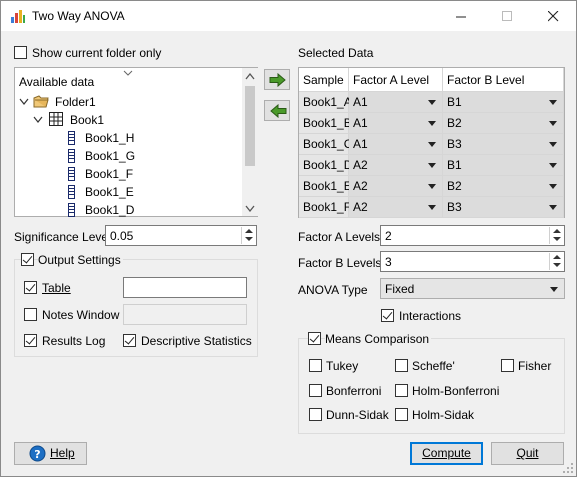  I want to click on interactions-label: Interactions, so click(430, 316).